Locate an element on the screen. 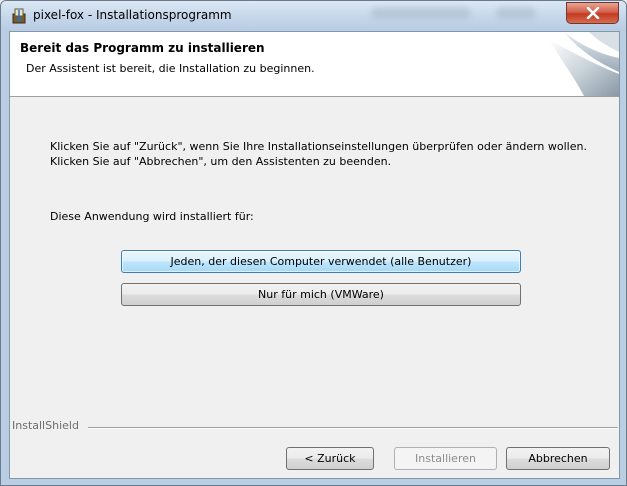 Image resolution: width=627 pixels, height=486 pixels. installer-app-icon is located at coordinates (19, 16).